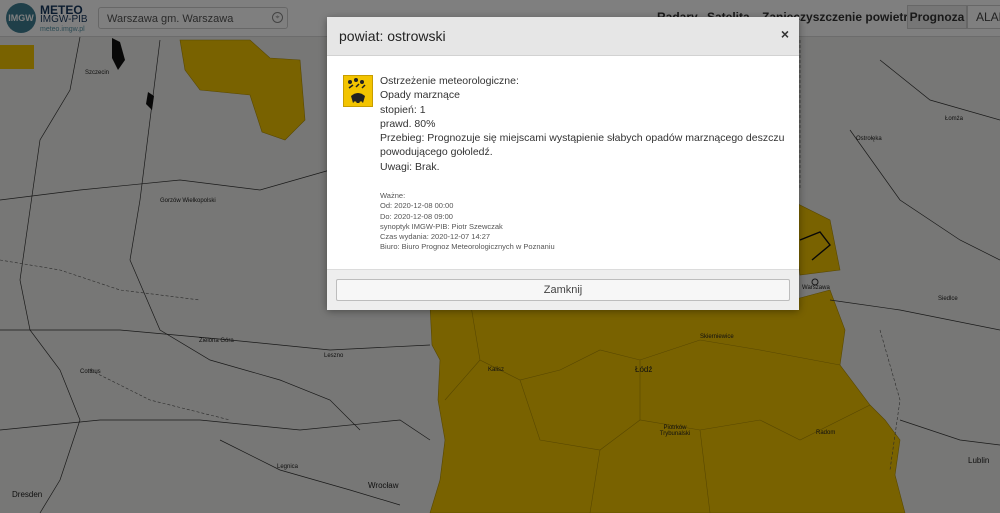  What do you see at coordinates (358, 91) in the screenshot?
I see `freezing-rain-warning-icon` at bounding box center [358, 91].